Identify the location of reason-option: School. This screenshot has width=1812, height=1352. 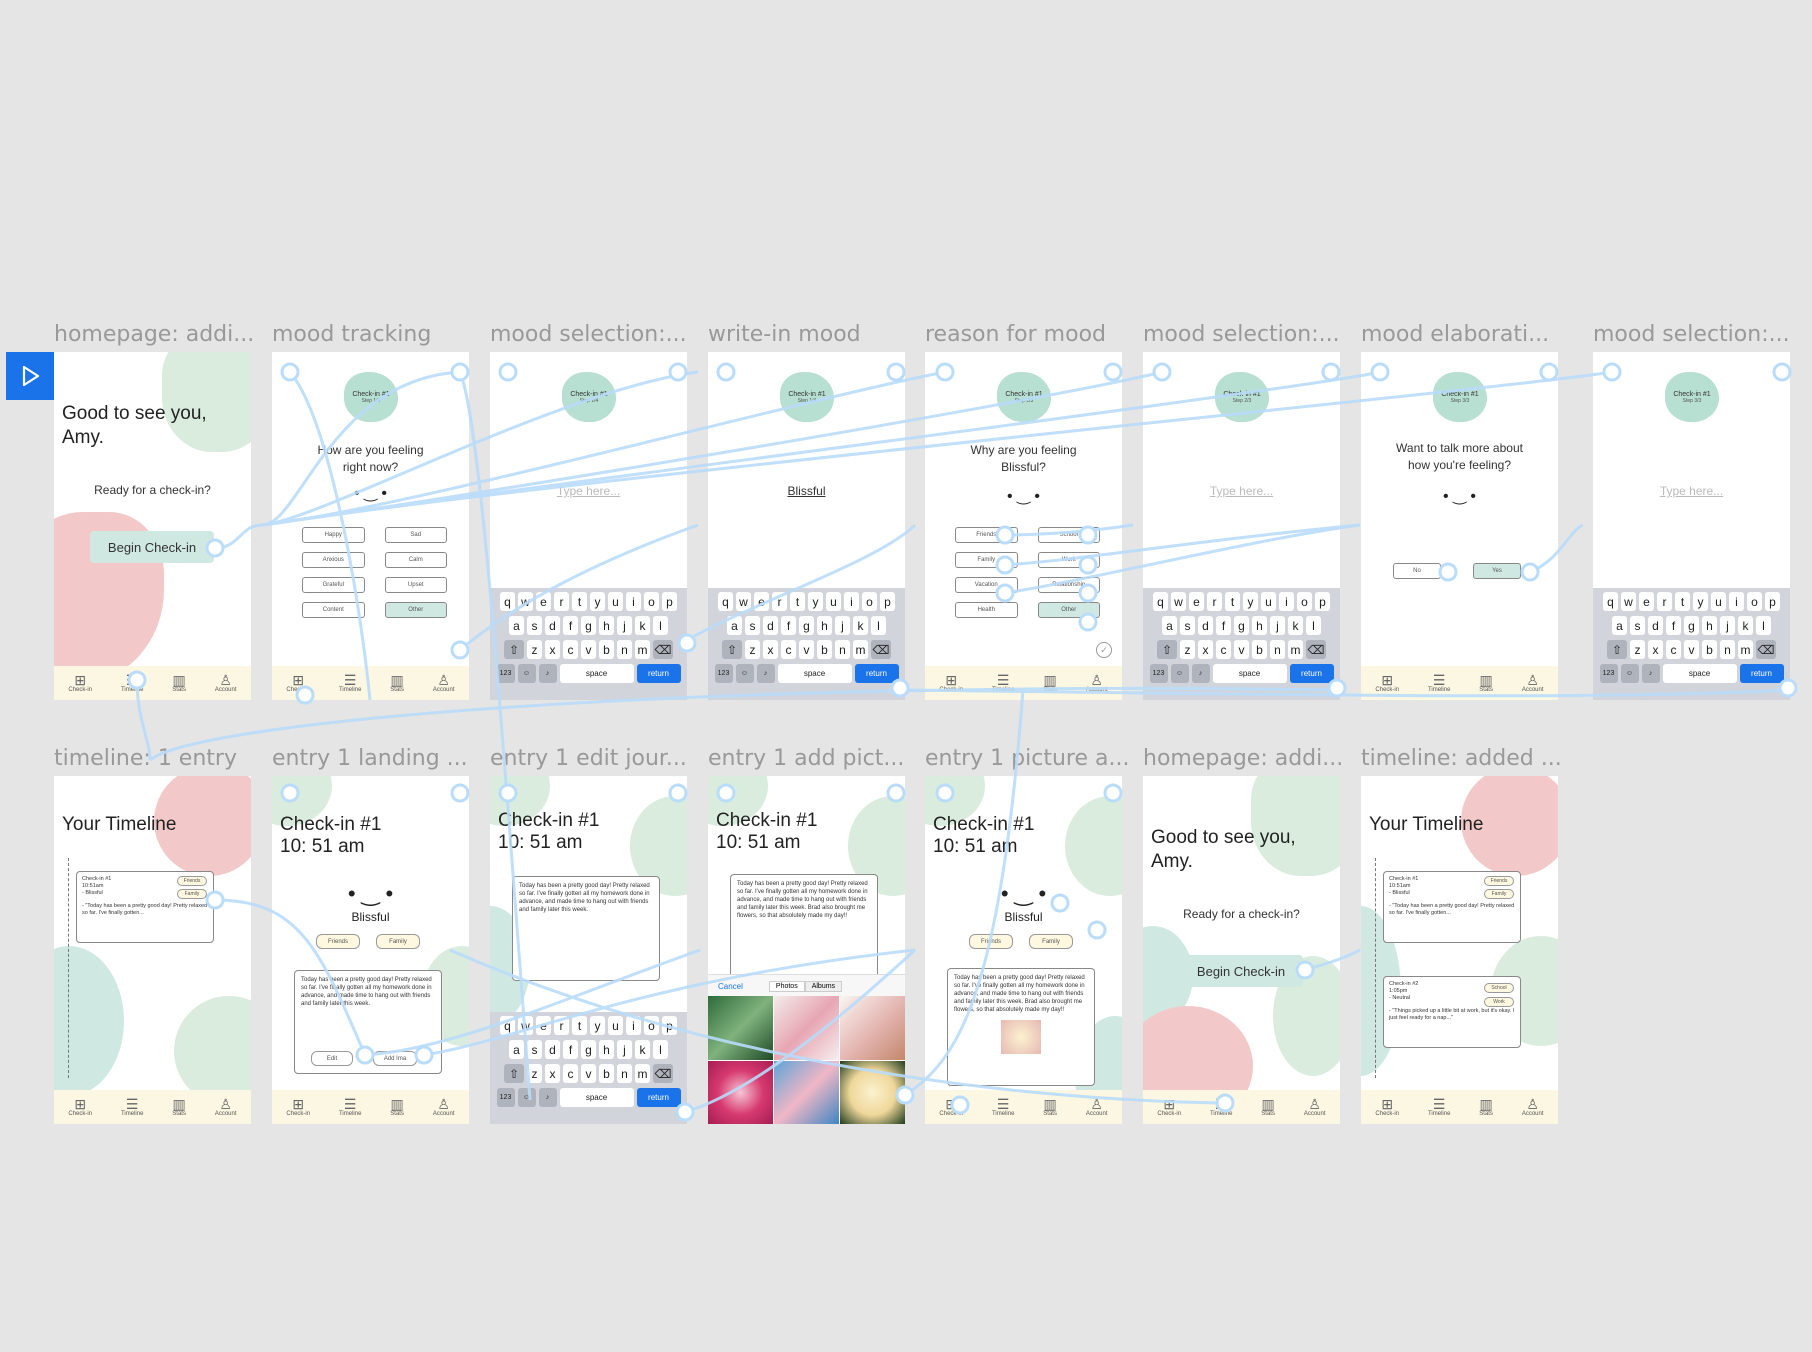
(1068, 535).